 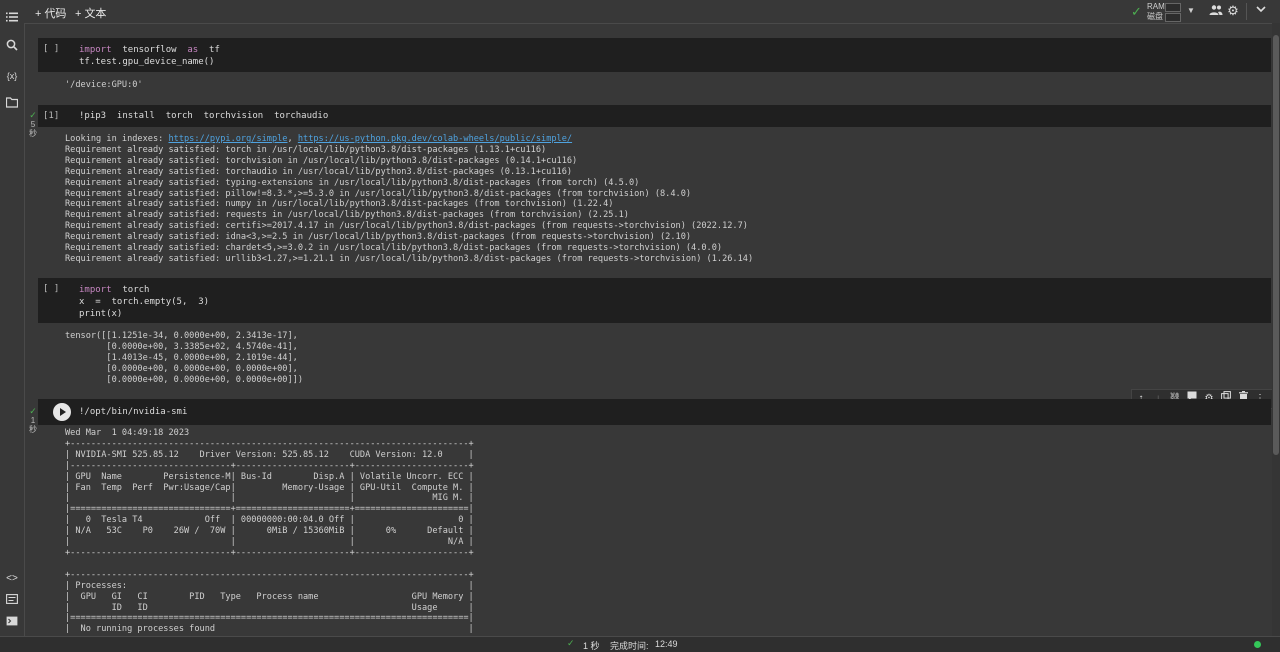 I want to click on code-snippets-icon: <>, so click(x=12, y=579).